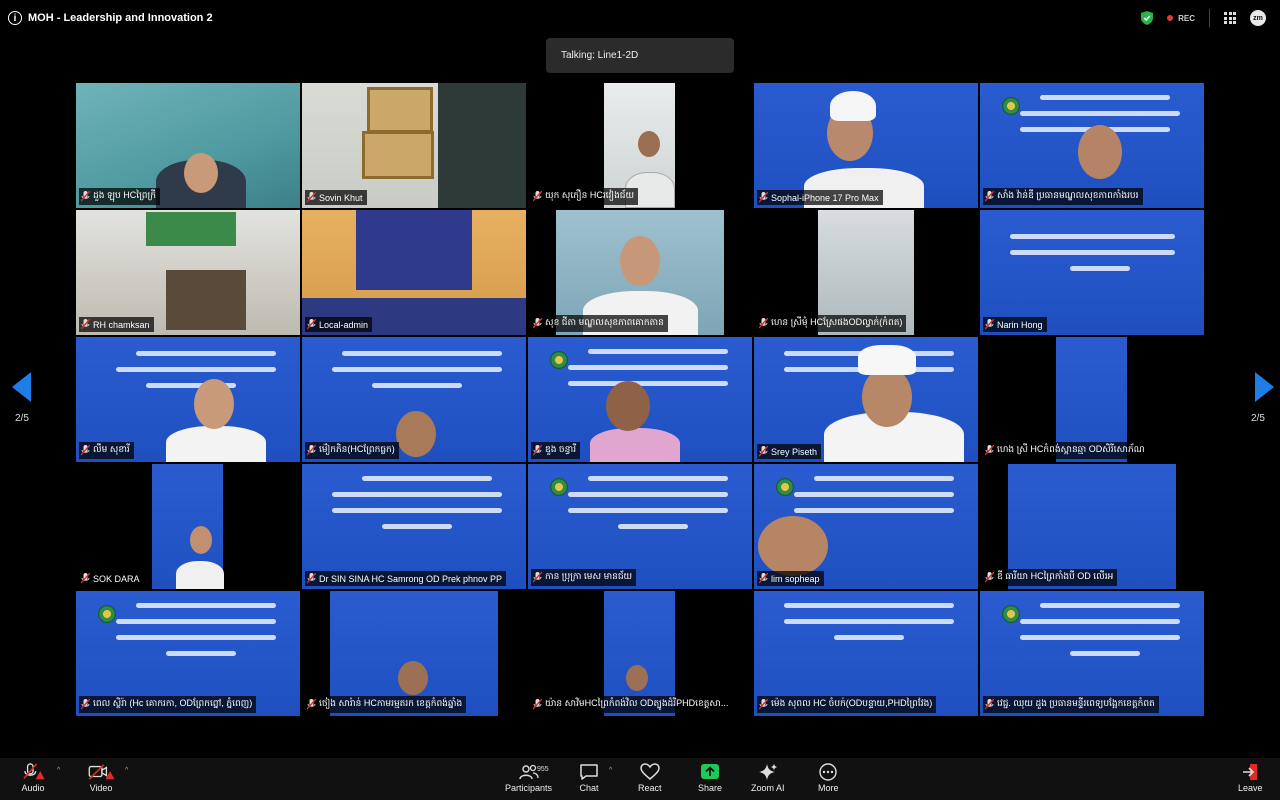 The width and height of the screenshot is (1280, 800). I want to click on previous-page-arrow-icon, so click(21, 387).